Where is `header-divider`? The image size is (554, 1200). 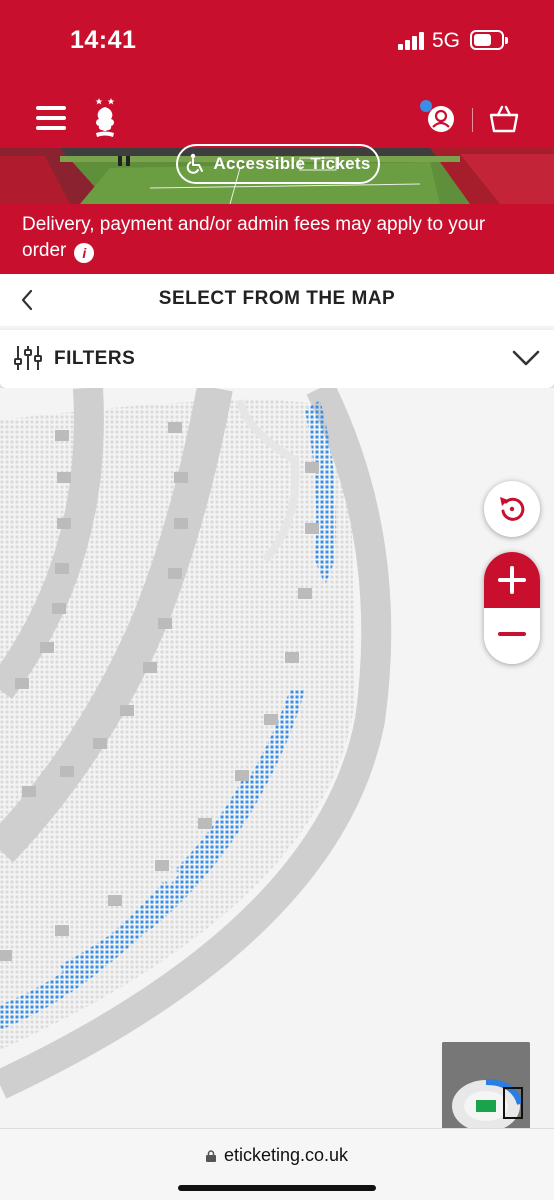 header-divider is located at coordinates (472, 120).